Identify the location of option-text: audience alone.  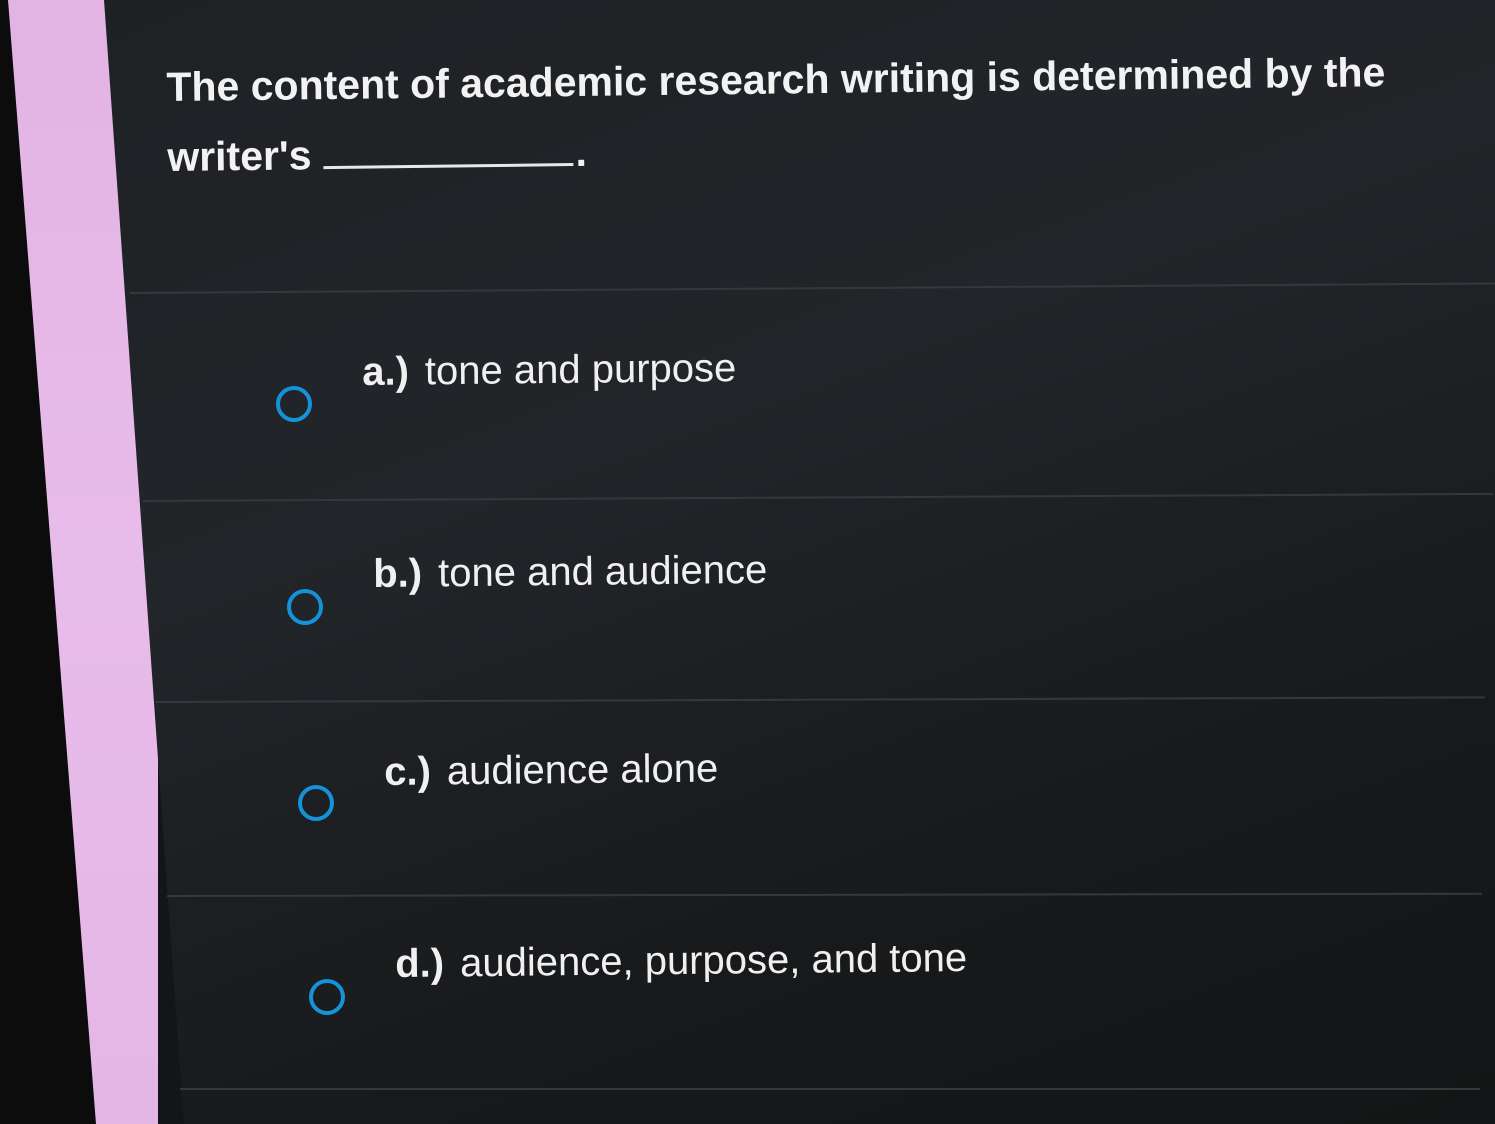
(582, 770).